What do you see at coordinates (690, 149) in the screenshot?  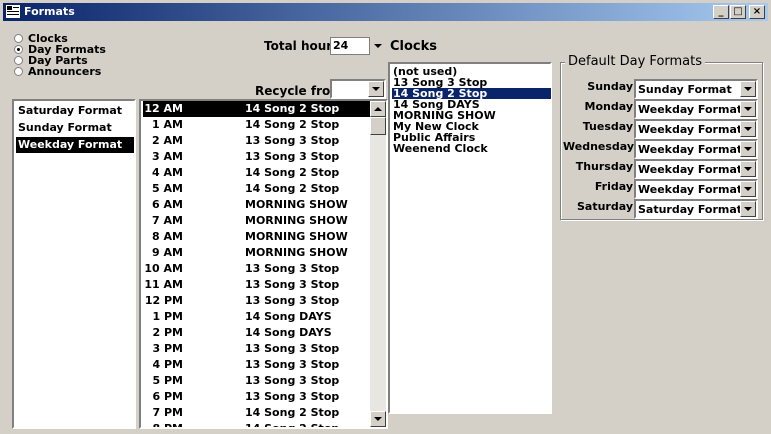 I see `day-format-value: Weekday Format` at bounding box center [690, 149].